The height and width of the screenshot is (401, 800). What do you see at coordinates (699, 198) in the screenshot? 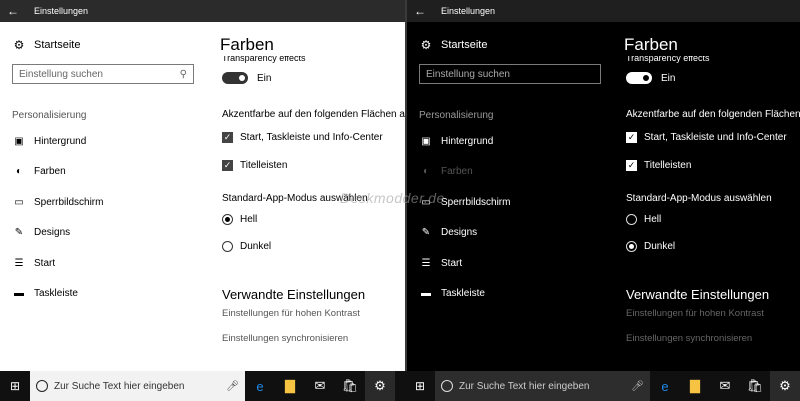
I see `app-mode-heading: Standard-App-Modus auswählen` at bounding box center [699, 198].